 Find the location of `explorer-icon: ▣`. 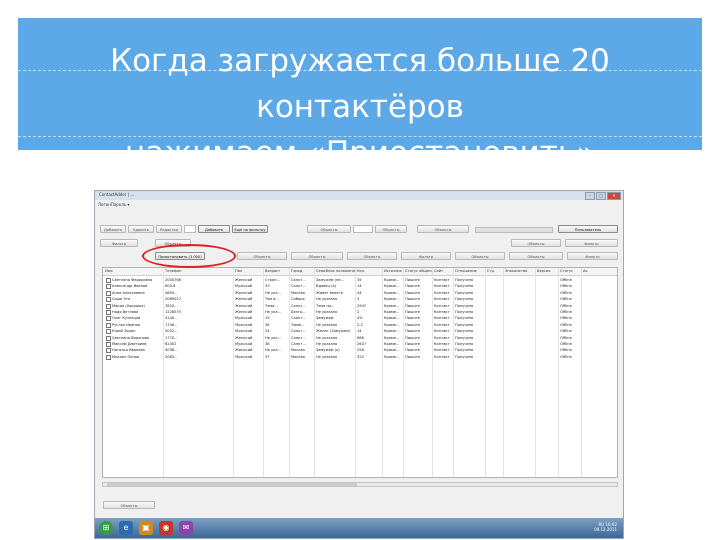

explorer-icon: ▣ is located at coordinates (146, 528).